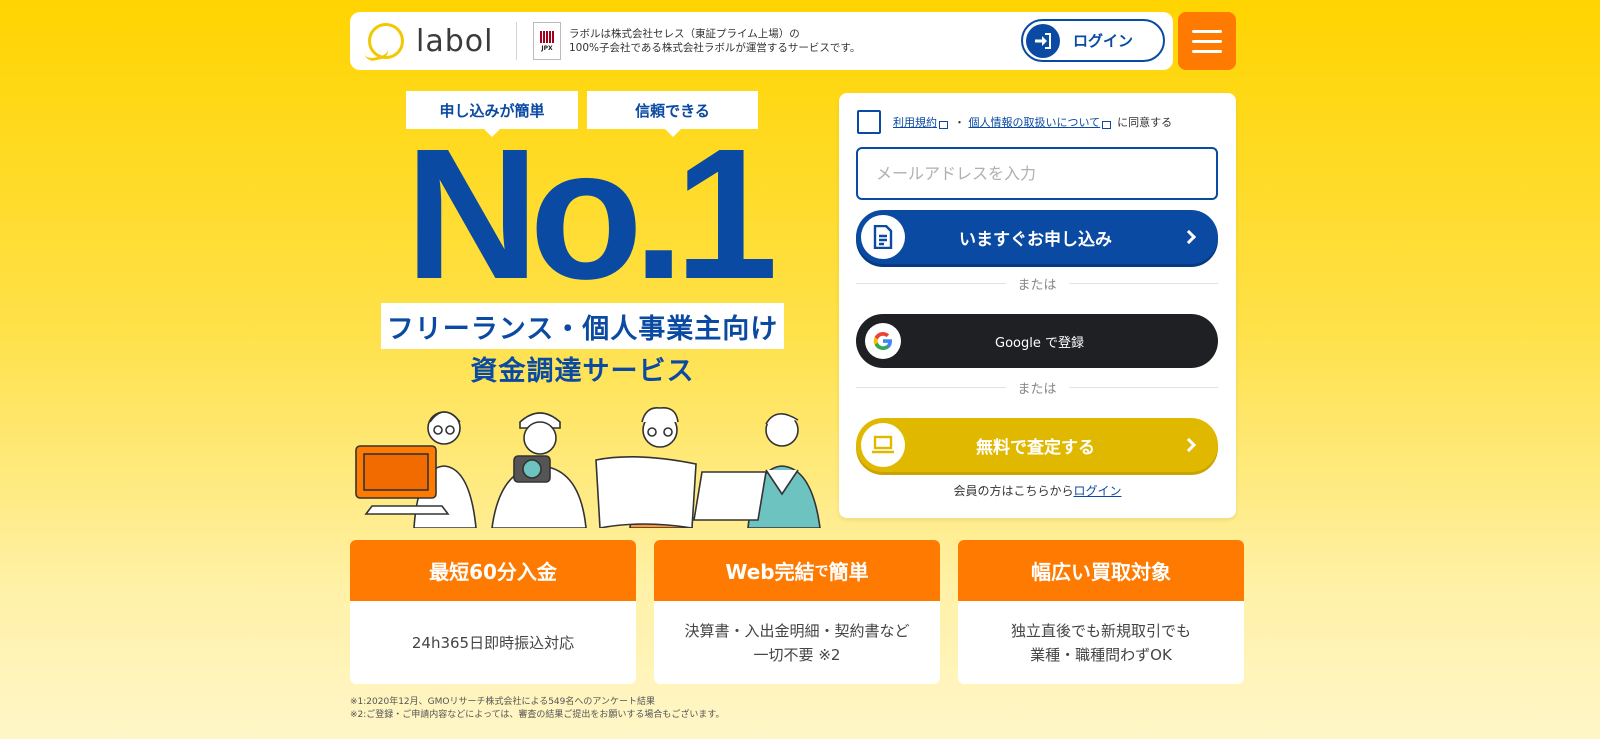 This screenshot has height=739, width=1600. I want to click on labol-logo: labol, so click(433, 41).